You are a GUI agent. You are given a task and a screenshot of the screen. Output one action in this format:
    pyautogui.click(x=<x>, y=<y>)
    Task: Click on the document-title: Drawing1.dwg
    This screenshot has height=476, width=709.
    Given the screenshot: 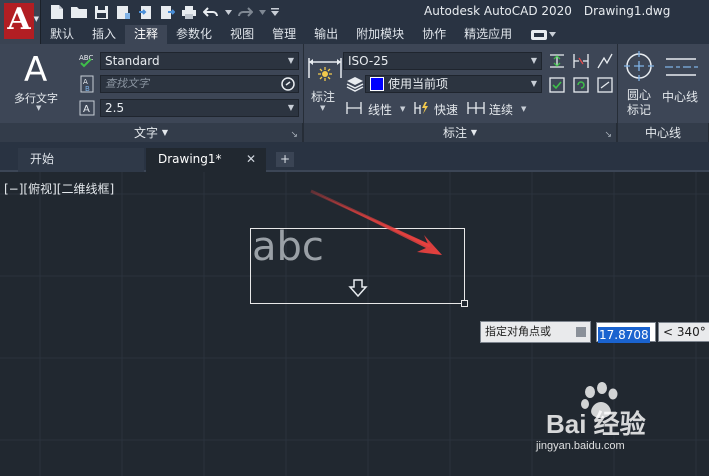 What is the action you would take?
    pyautogui.click(x=627, y=11)
    